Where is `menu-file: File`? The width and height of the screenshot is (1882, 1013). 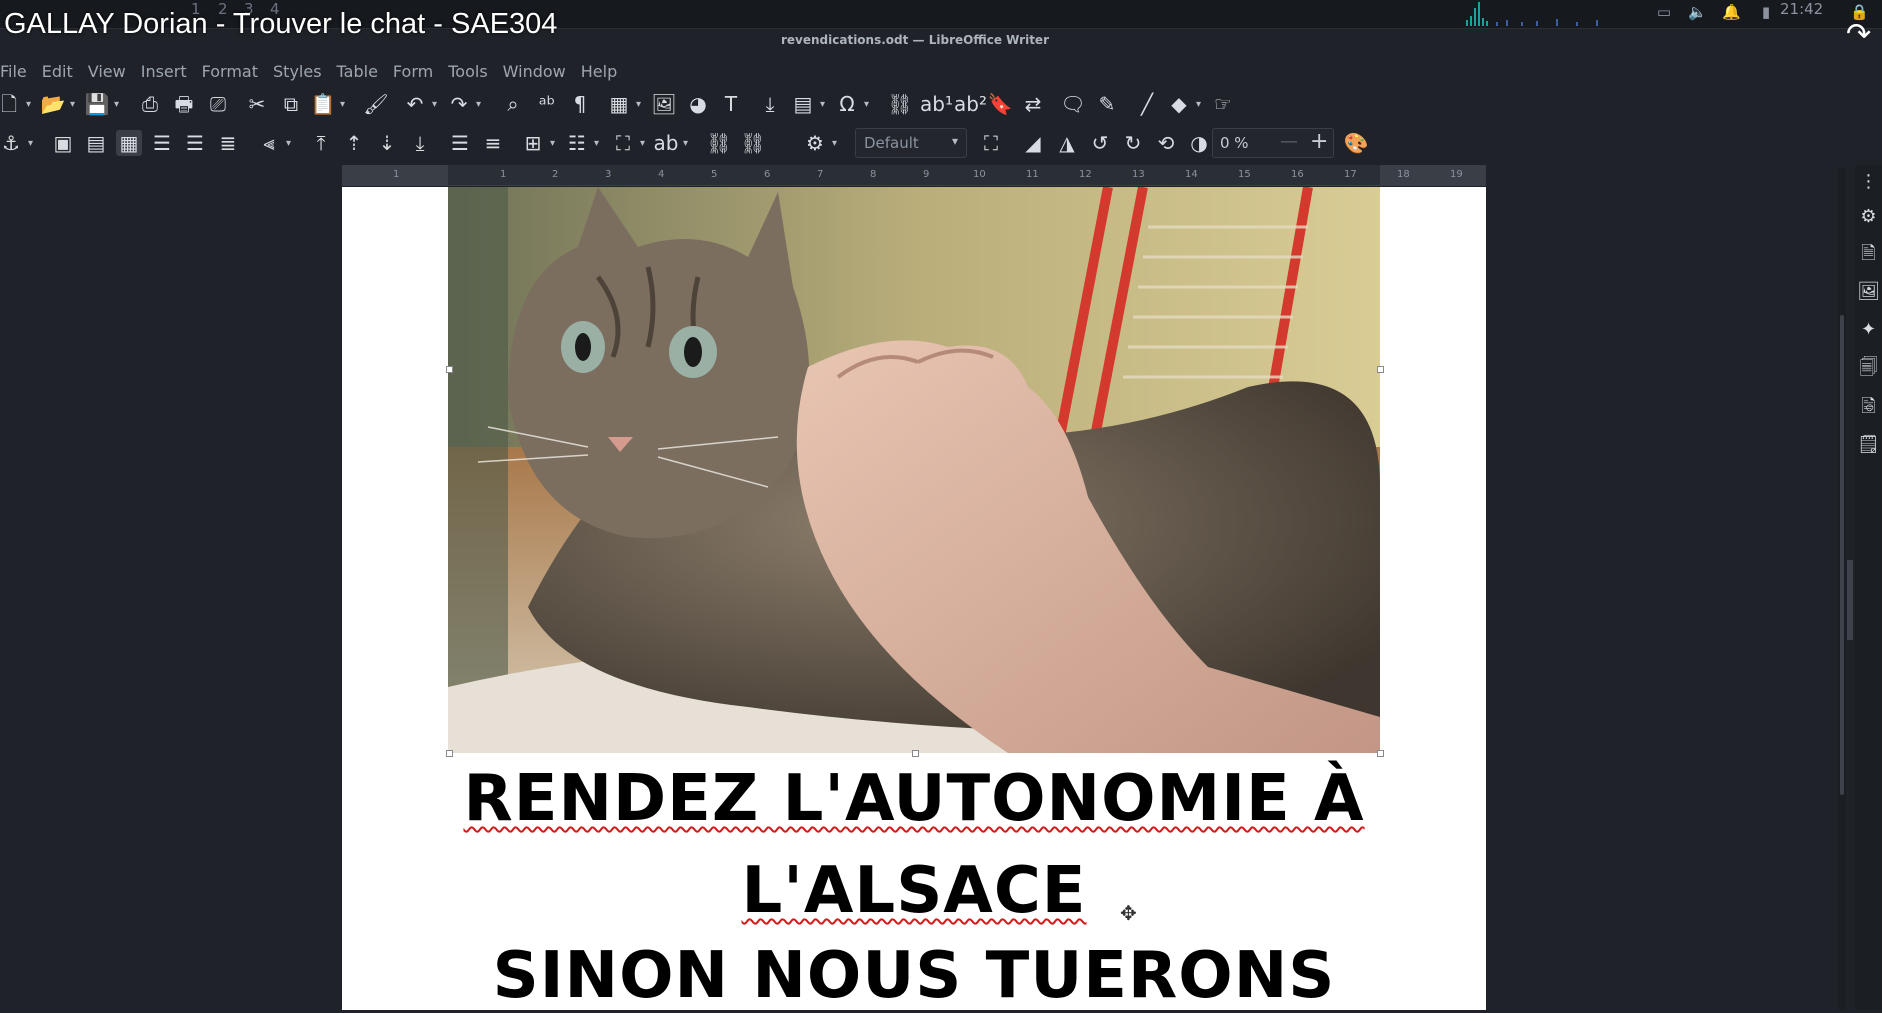
menu-file: File is located at coordinates (13, 72).